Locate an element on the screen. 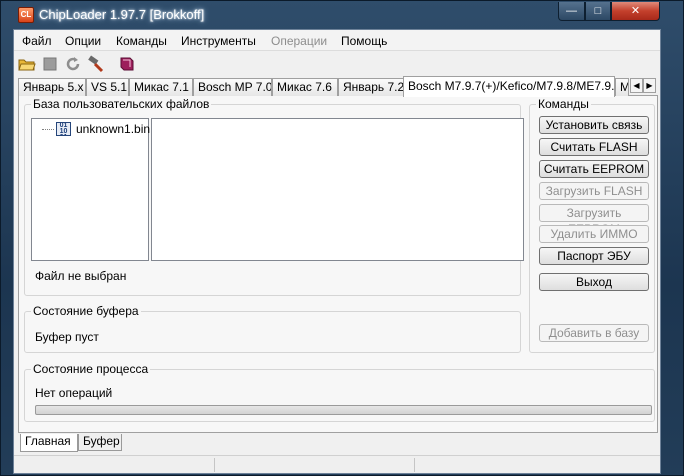  process-group: Состояние процесса Нет операций is located at coordinates (339, 392).